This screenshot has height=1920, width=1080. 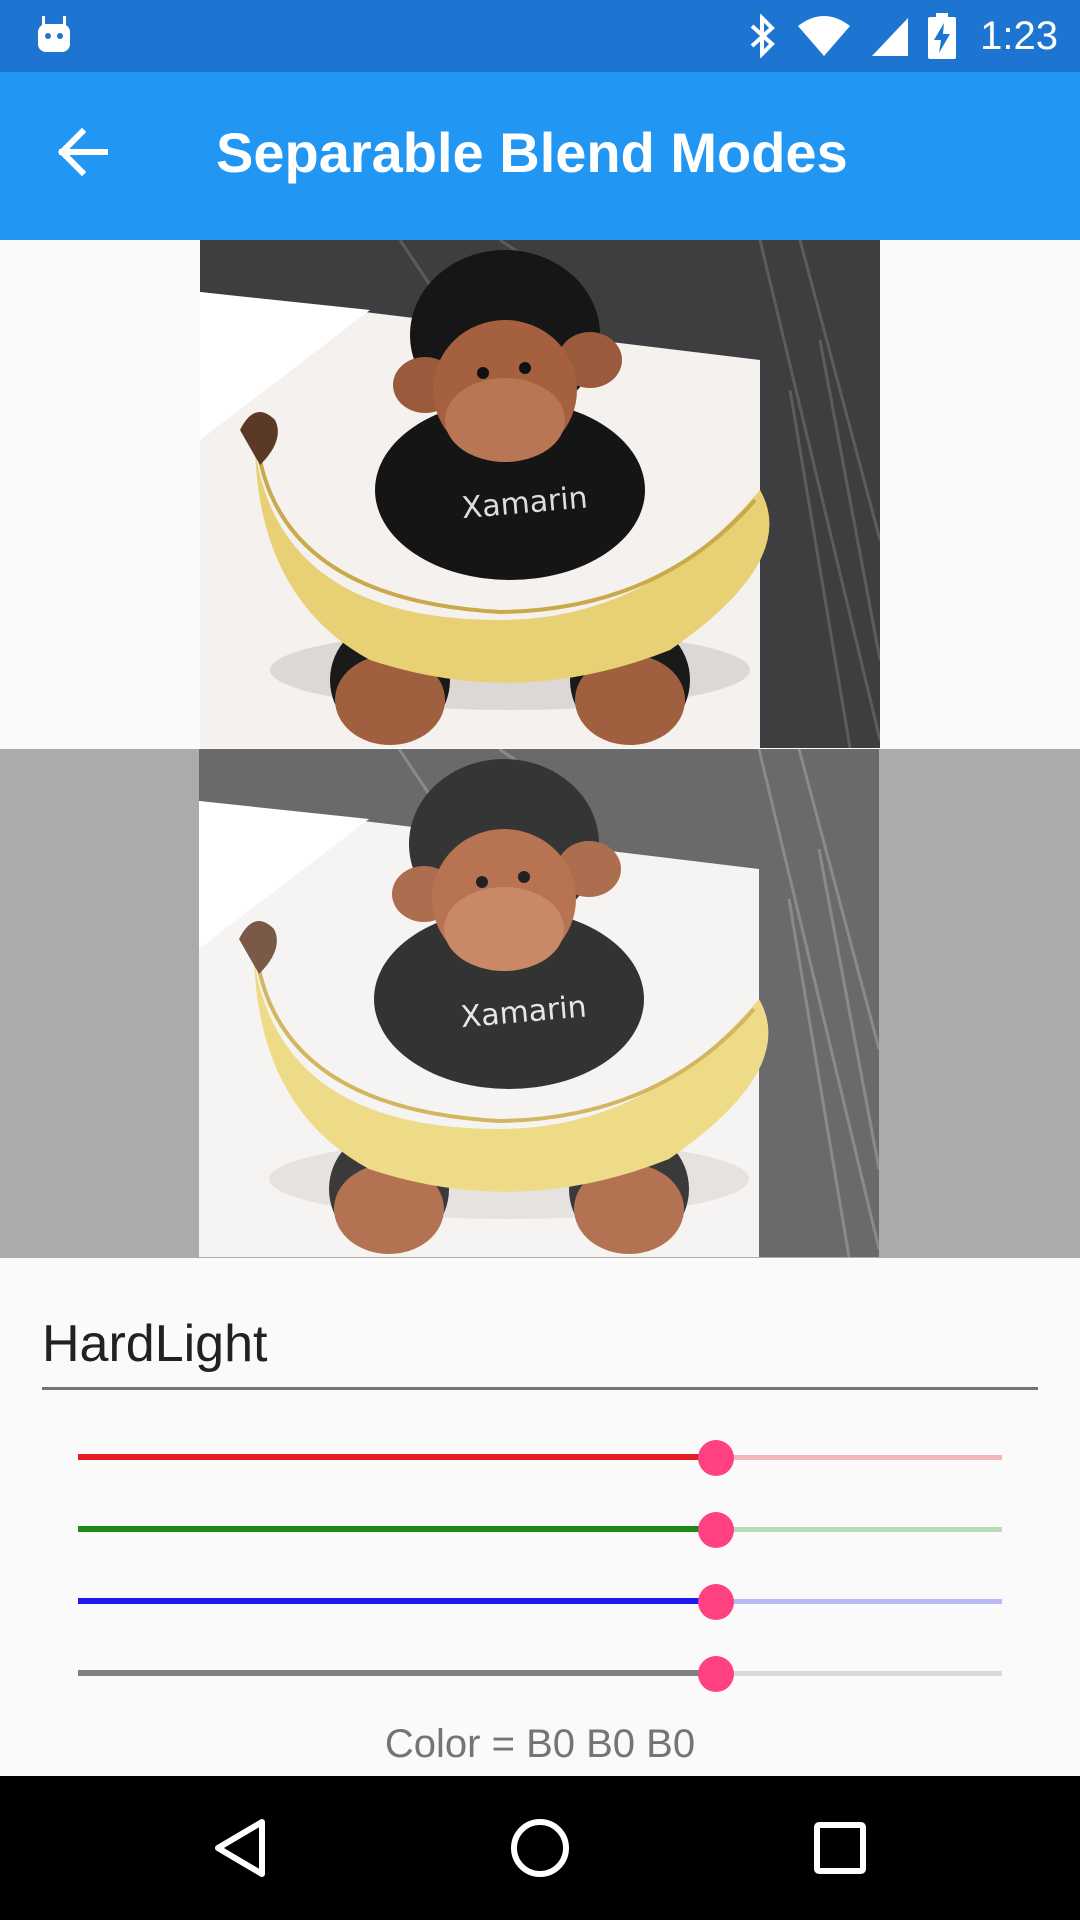 I want to click on blue-slider, so click(x=540, y=1602).